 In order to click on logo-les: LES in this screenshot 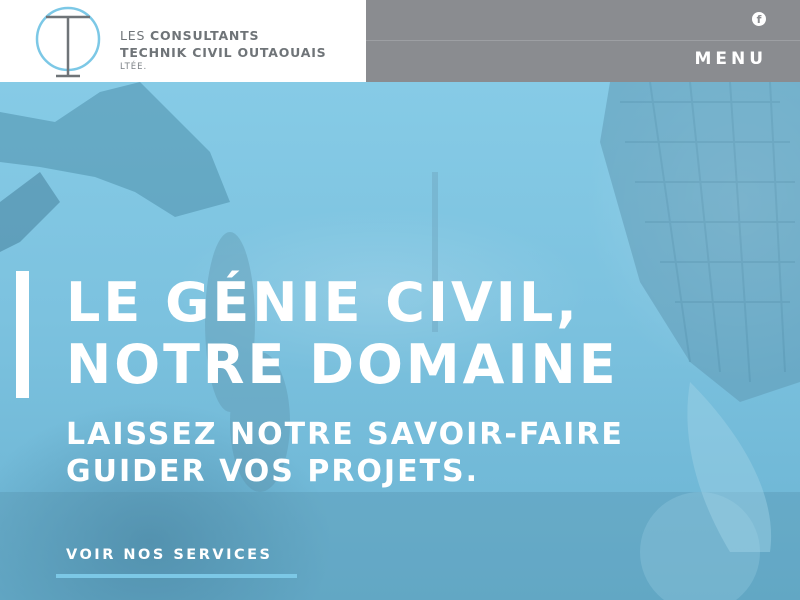, I will do `click(133, 35)`.